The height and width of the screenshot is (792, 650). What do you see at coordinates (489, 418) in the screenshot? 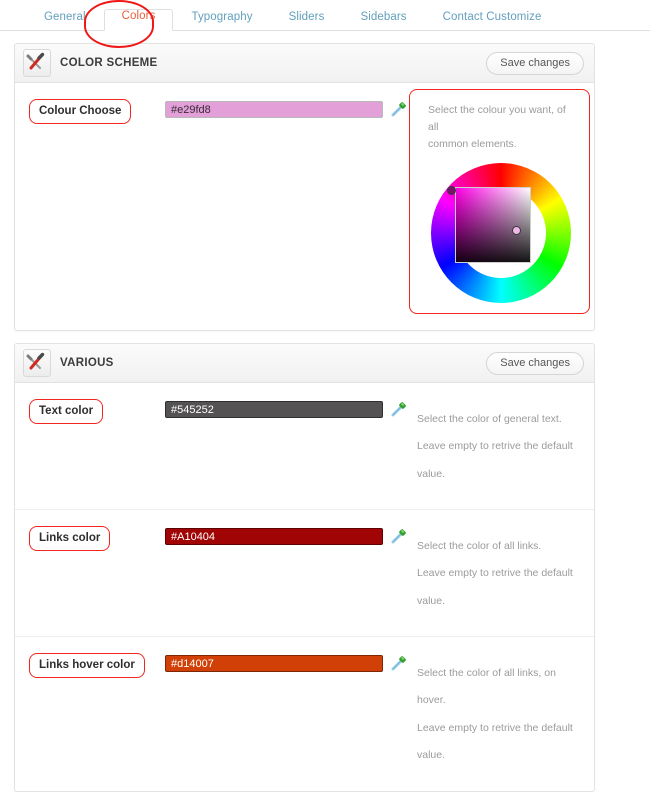
I see `description-line-1: Select the color of general text.` at bounding box center [489, 418].